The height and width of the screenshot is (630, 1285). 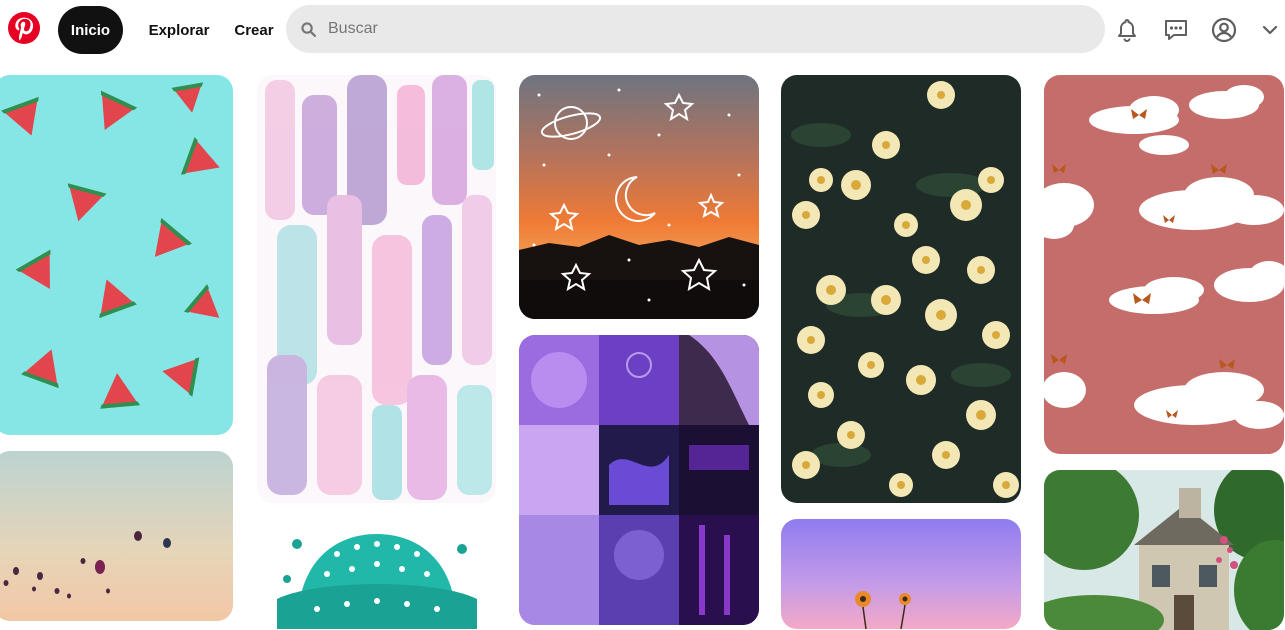 What do you see at coordinates (179, 30) in the screenshot?
I see `nav-explore-button: Explorar` at bounding box center [179, 30].